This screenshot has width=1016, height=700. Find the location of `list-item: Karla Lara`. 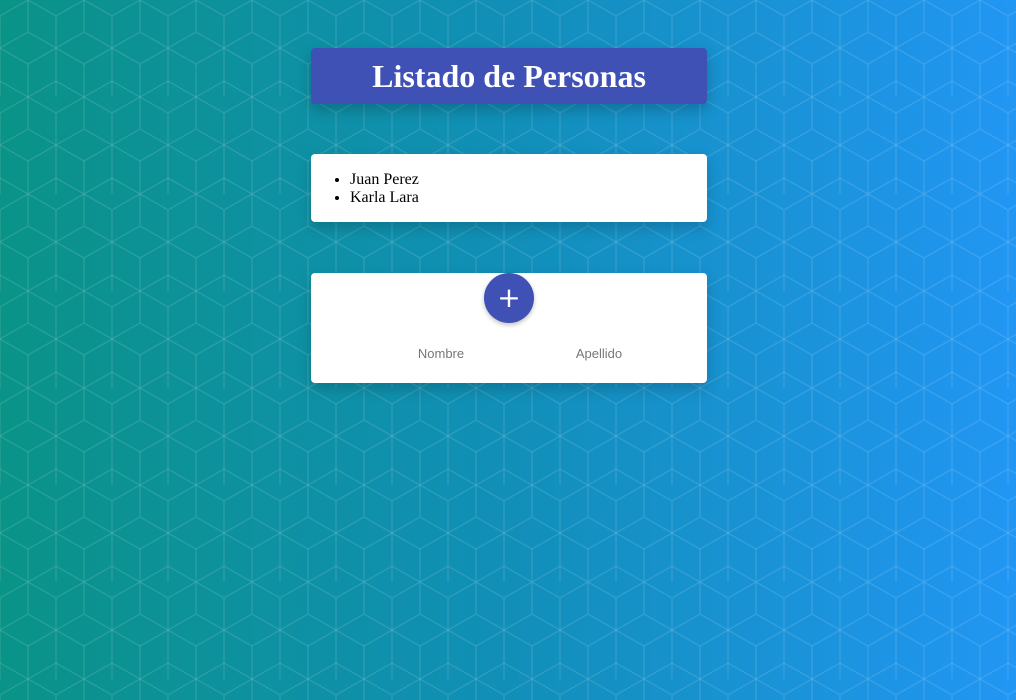

list-item: Karla Lara is located at coordinates (528, 198).